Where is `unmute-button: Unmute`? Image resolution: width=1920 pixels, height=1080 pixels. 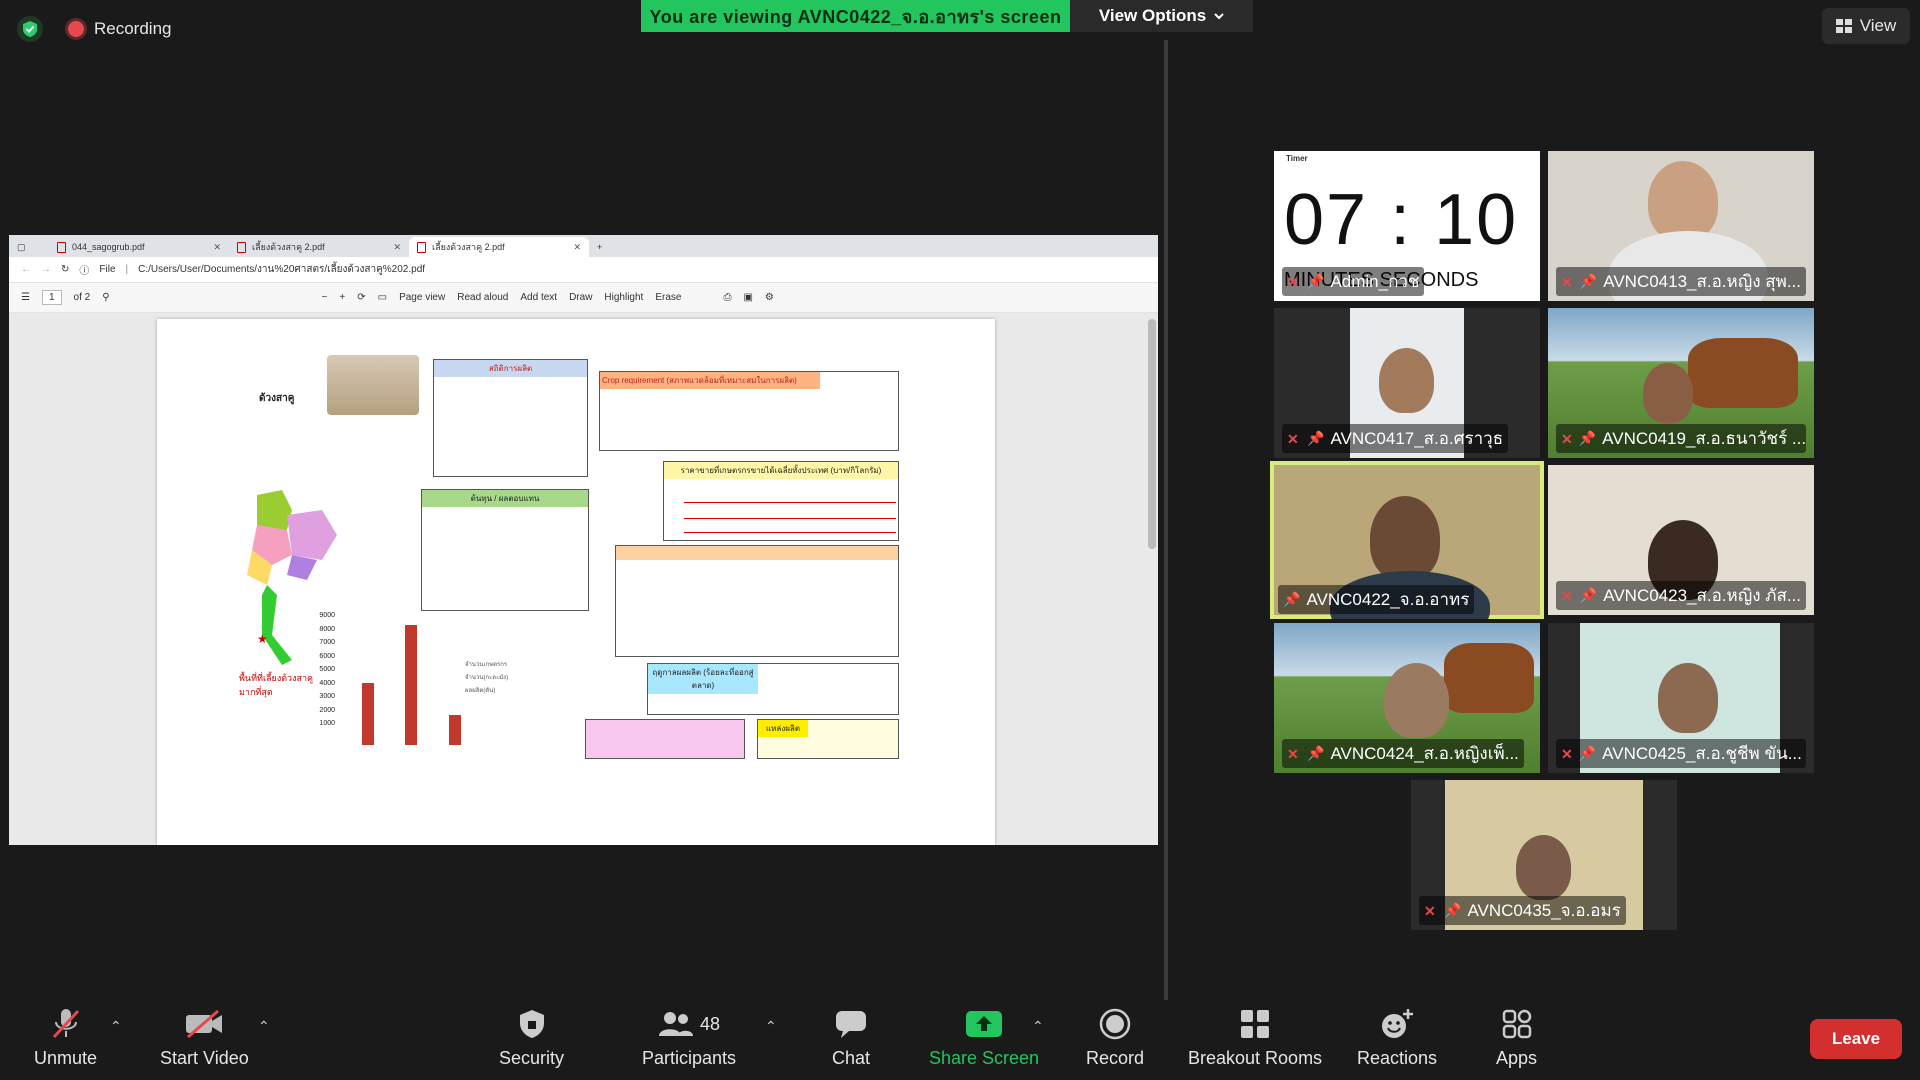
unmute-button: Unmute is located at coordinates (65, 1038).